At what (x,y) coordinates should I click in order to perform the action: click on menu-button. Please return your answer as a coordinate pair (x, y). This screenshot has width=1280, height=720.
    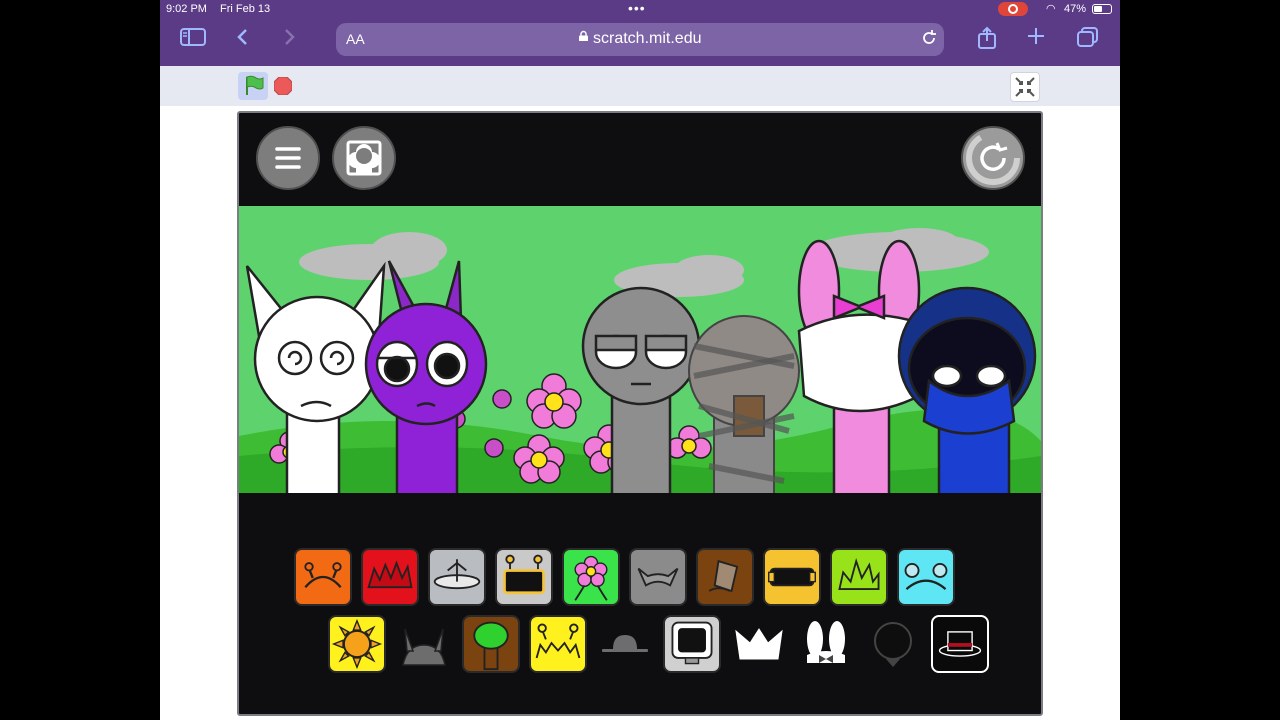
    Looking at the image, I should click on (288, 158).